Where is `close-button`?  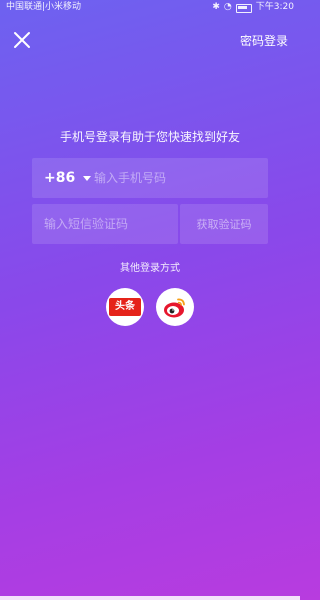 close-button is located at coordinates (22, 40).